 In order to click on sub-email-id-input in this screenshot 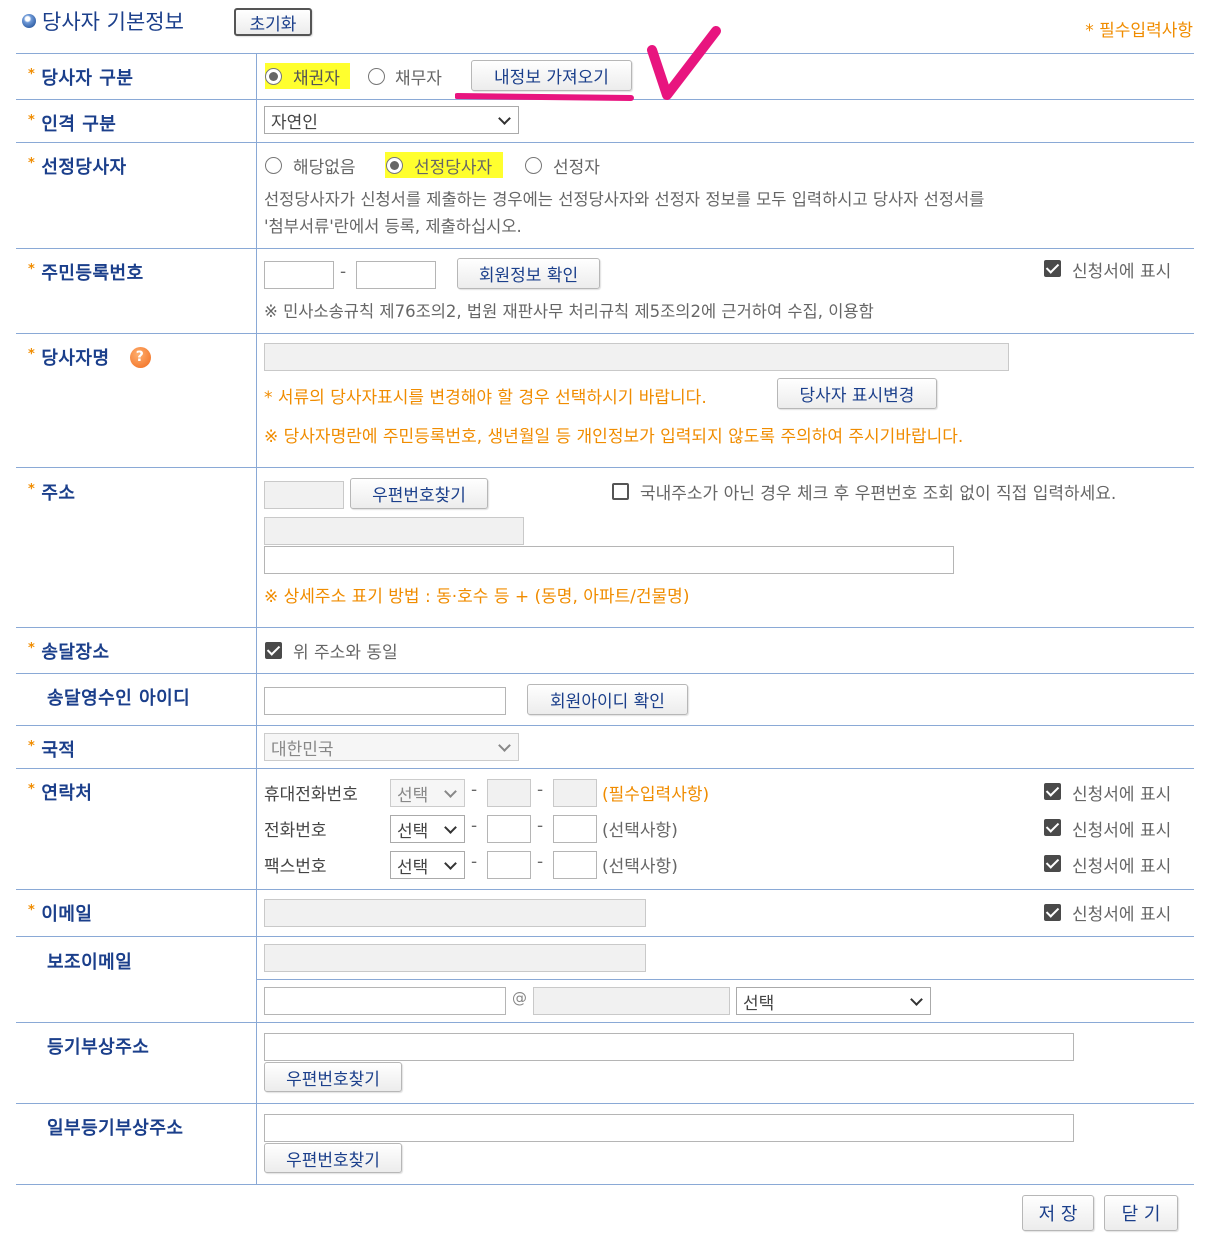, I will do `click(385, 1001)`.